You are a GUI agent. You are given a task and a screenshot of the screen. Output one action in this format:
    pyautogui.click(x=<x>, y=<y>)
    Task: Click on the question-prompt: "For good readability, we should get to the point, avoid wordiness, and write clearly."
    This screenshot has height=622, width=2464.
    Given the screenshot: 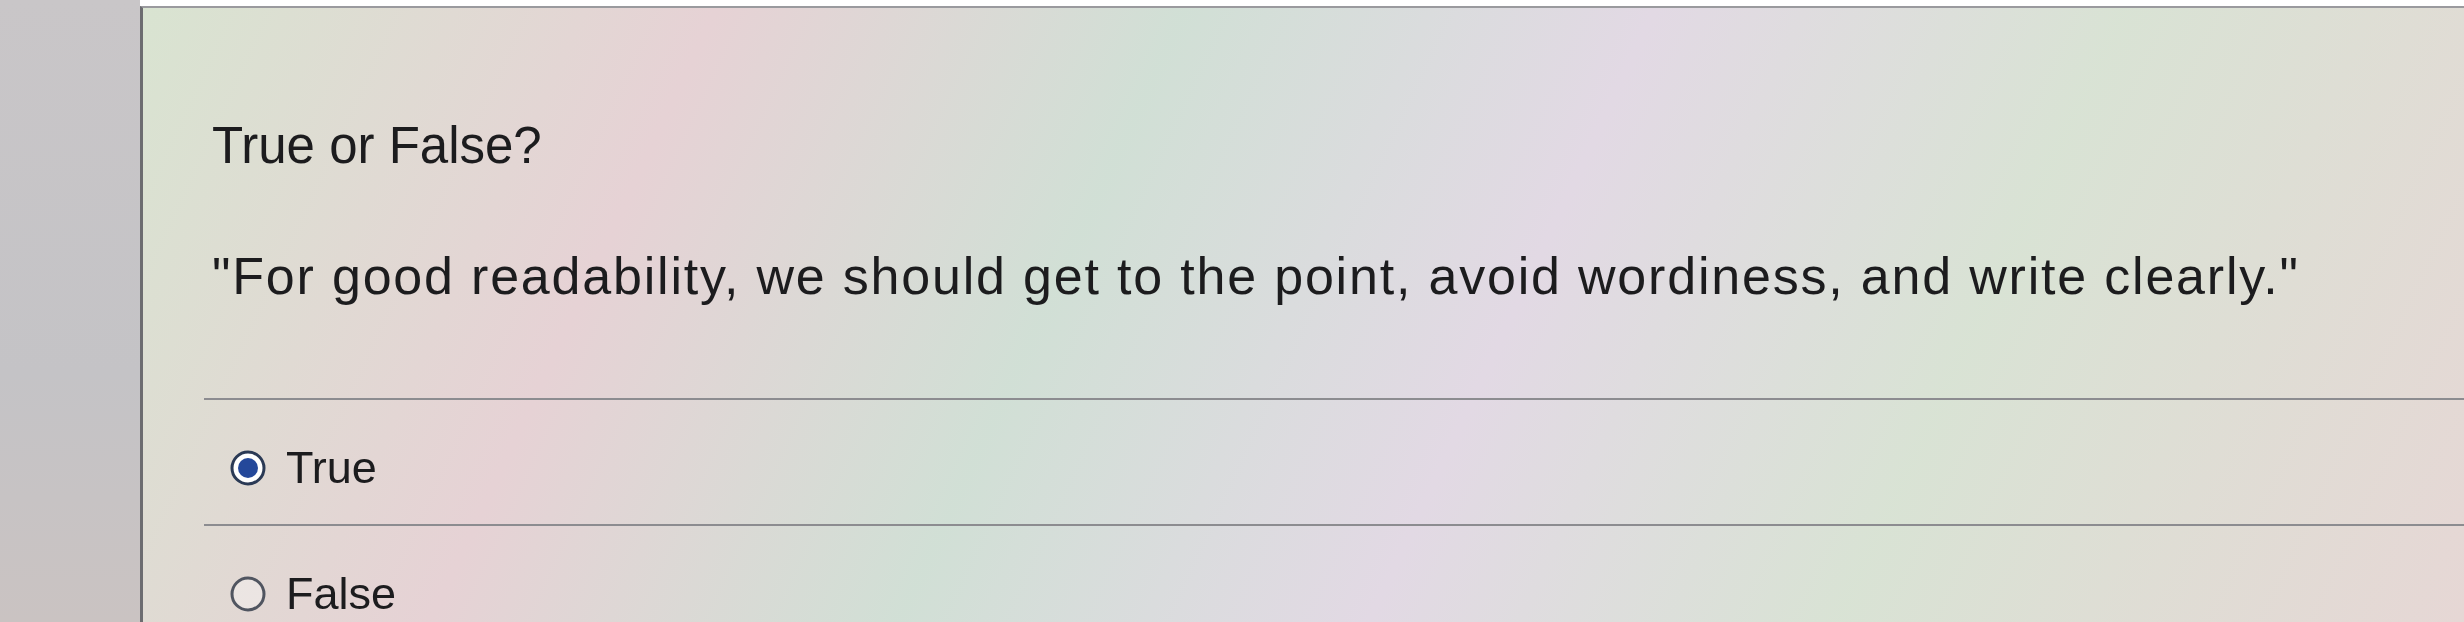 What is the action you would take?
    pyautogui.click(x=1256, y=276)
    